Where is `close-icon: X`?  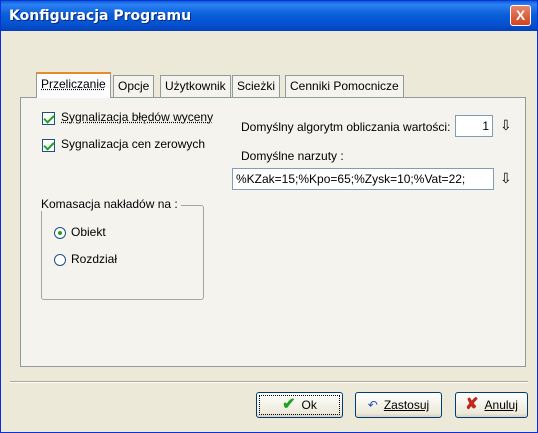 close-icon: X is located at coordinates (520, 15).